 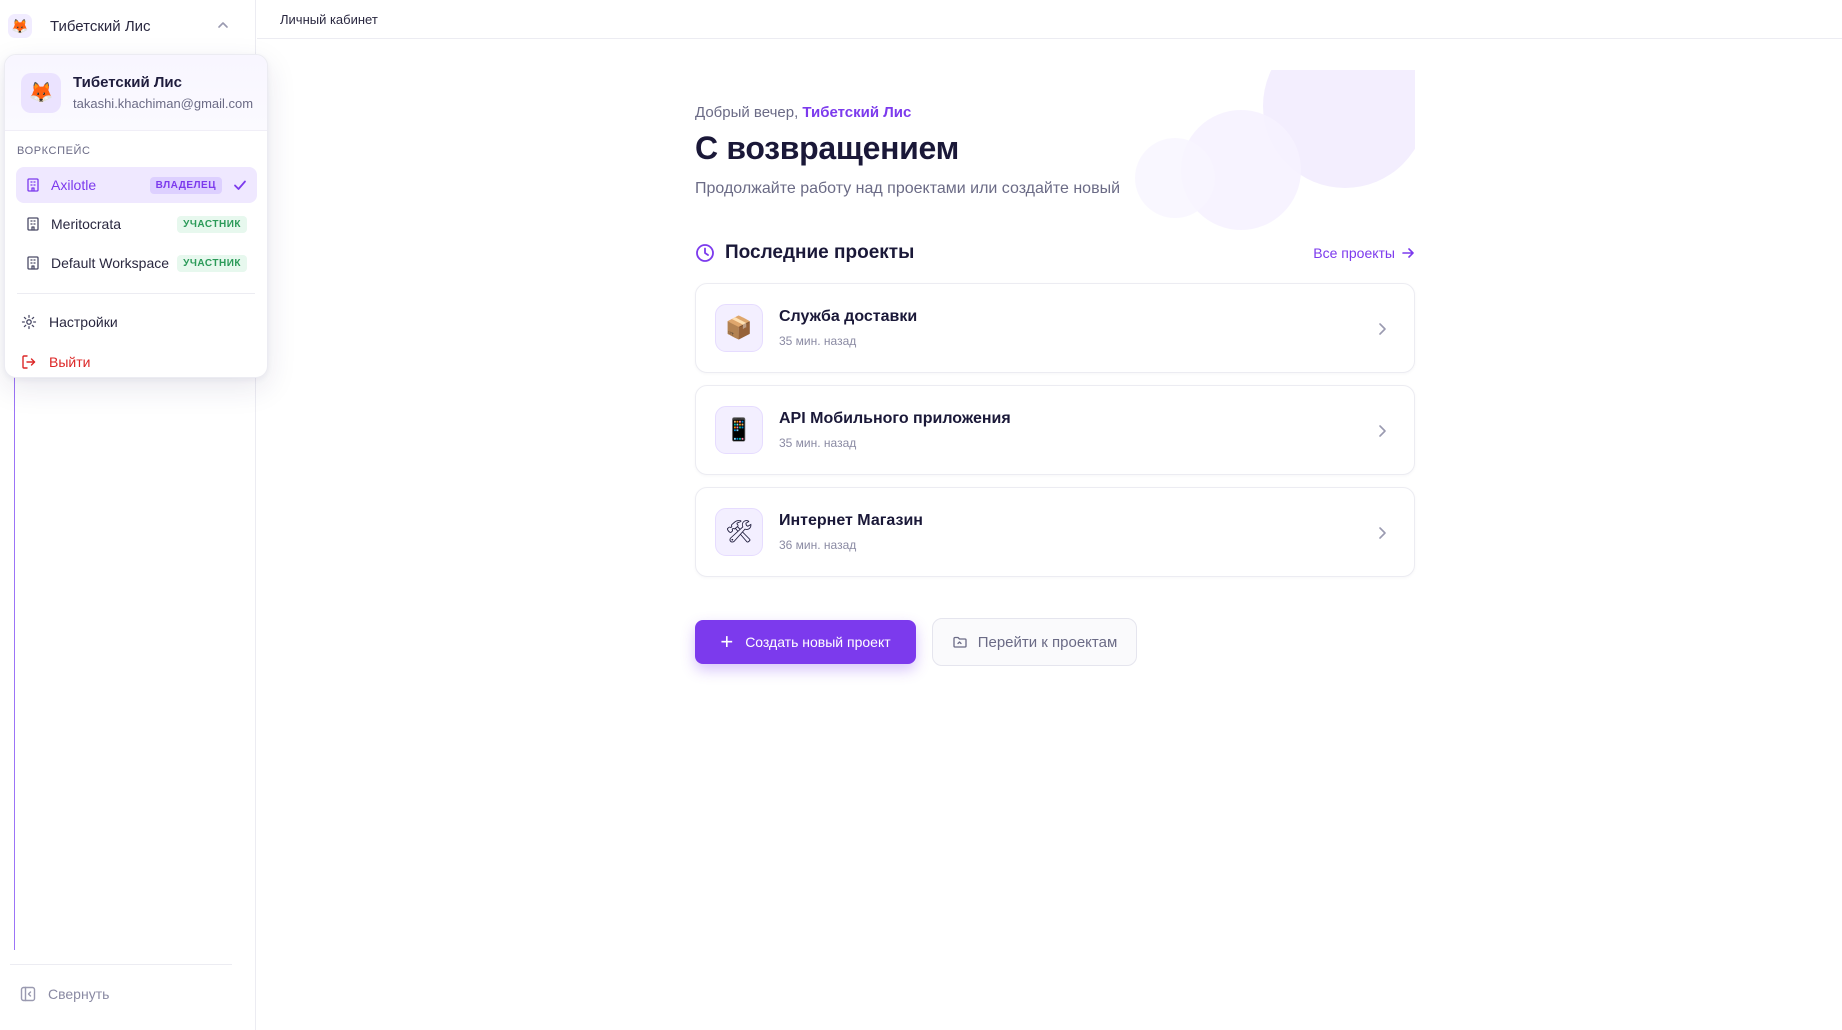 What do you see at coordinates (185, 185) in the screenshot?
I see `role-badge: ВЛАДЕЛЕЦ` at bounding box center [185, 185].